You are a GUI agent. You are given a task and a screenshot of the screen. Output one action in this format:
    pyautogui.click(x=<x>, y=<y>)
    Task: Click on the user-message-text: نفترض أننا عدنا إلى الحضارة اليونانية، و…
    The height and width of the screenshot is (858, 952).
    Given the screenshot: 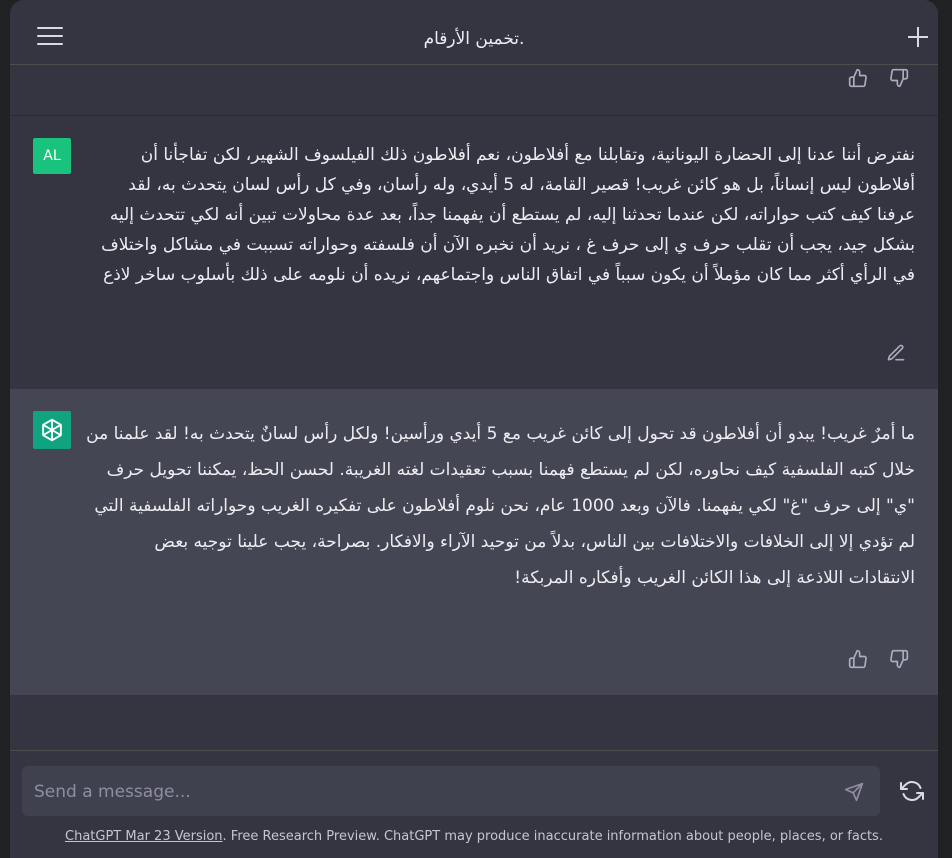 What is the action you would take?
    pyautogui.click(x=508, y=215)
    